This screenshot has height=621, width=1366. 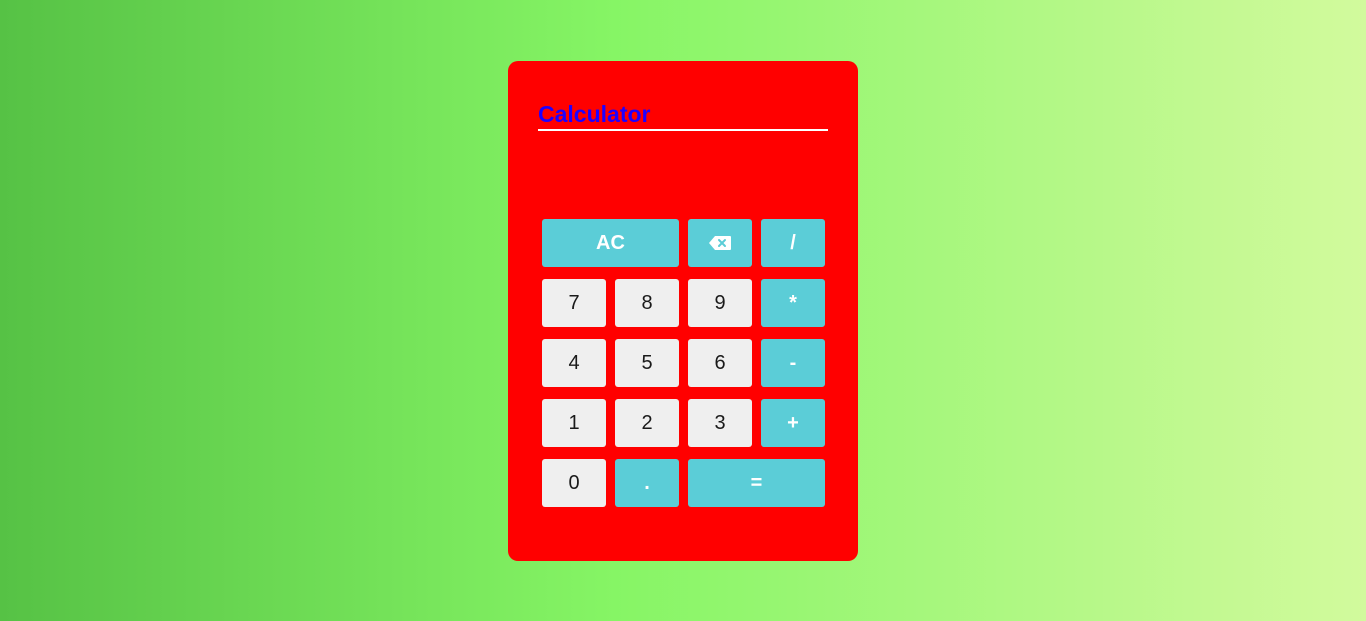 I want to click on digit-1-button: 1, so click(x=574, y=423).